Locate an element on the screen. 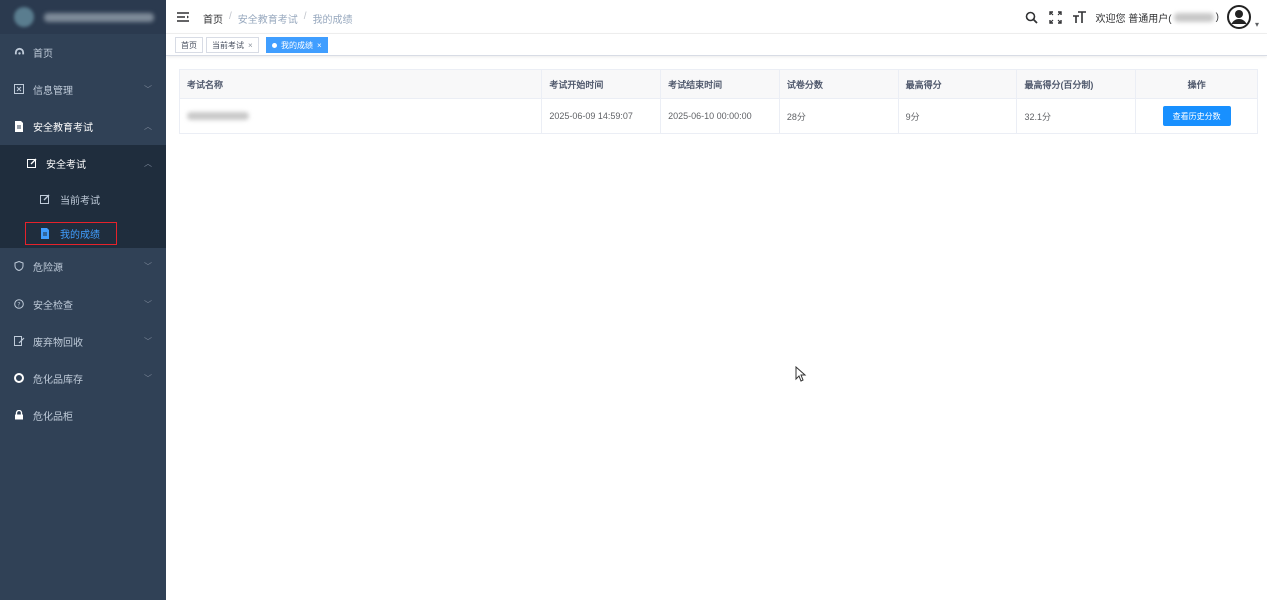  sidebar-item-chemical-cabinet: 危化品柜 is located at coordinates (83, 415).